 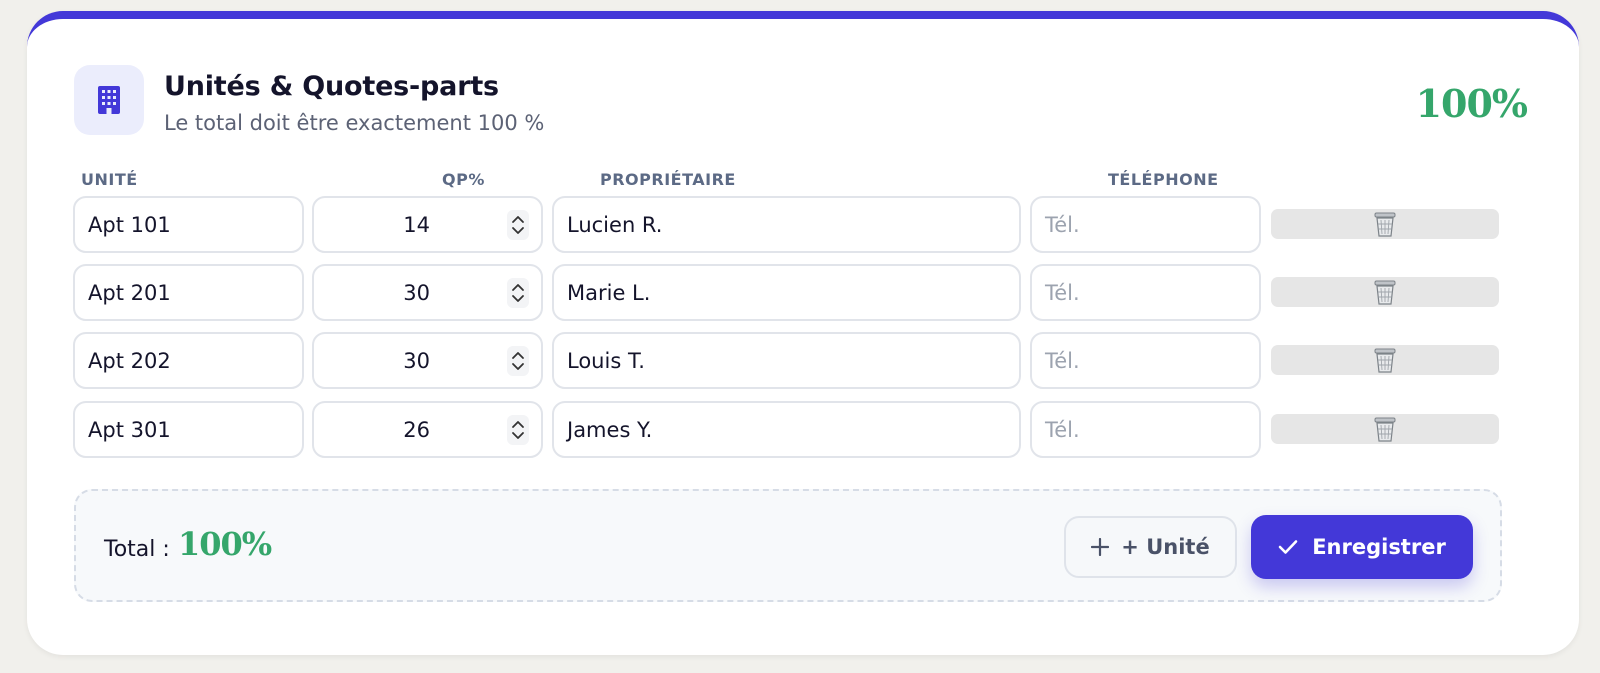 What do you see at coordinates (188, 224) in the screenshot?
I see `unit-input: Apt 101` at bounding box center [188, 224].